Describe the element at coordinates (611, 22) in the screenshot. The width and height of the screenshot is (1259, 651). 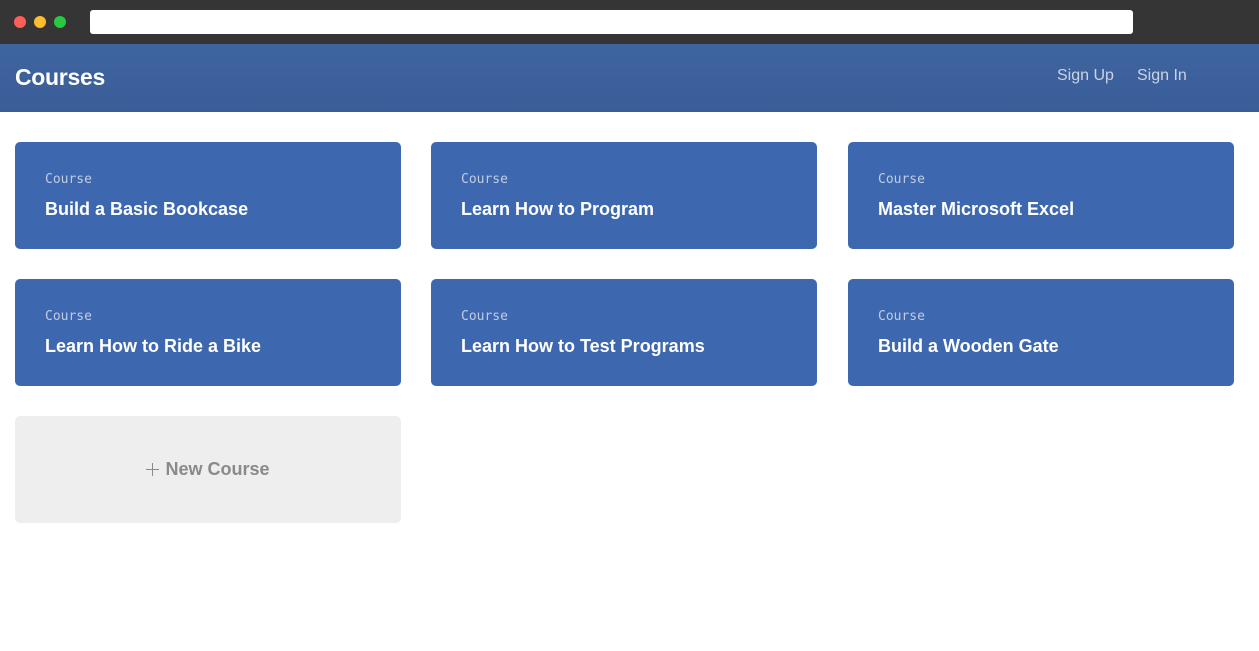
I see `address-bar` at that location.